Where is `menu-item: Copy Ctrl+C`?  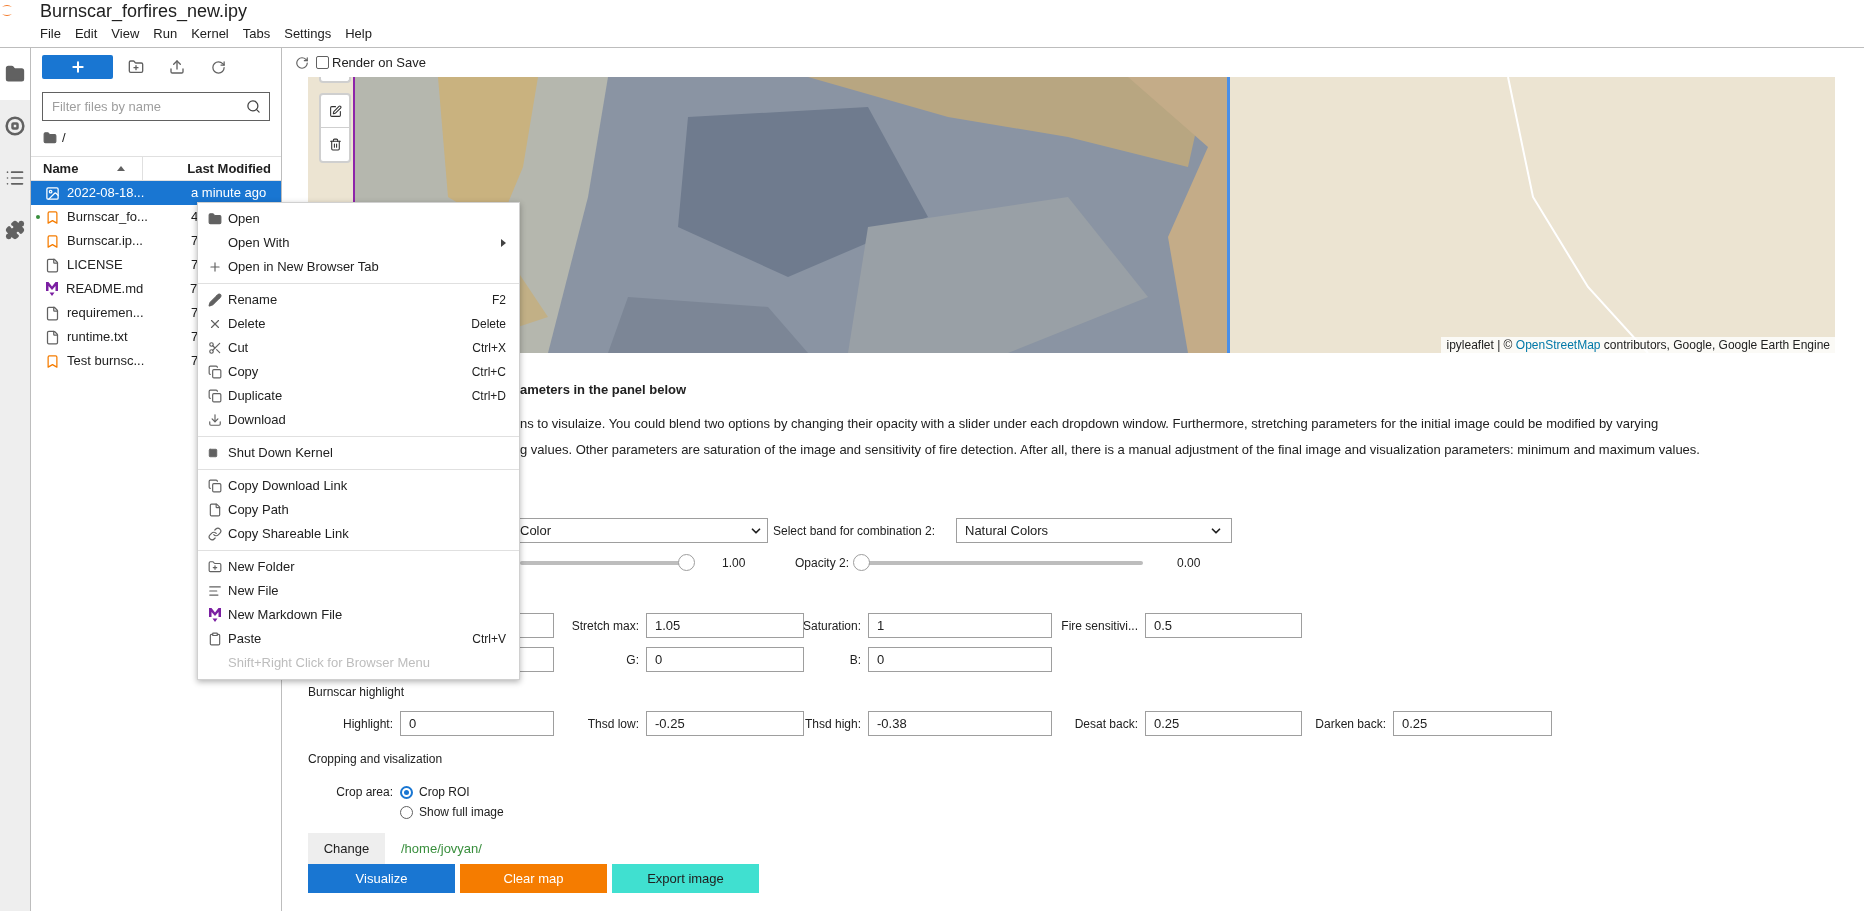 menu-item: Copy Ctrl+C is located at coordinates (358, 372).